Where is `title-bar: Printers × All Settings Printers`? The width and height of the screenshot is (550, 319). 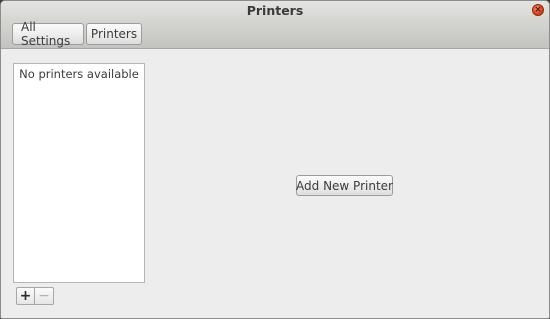 title-bar: Printers × All Settings Printers is located at coordinates (275, 25).